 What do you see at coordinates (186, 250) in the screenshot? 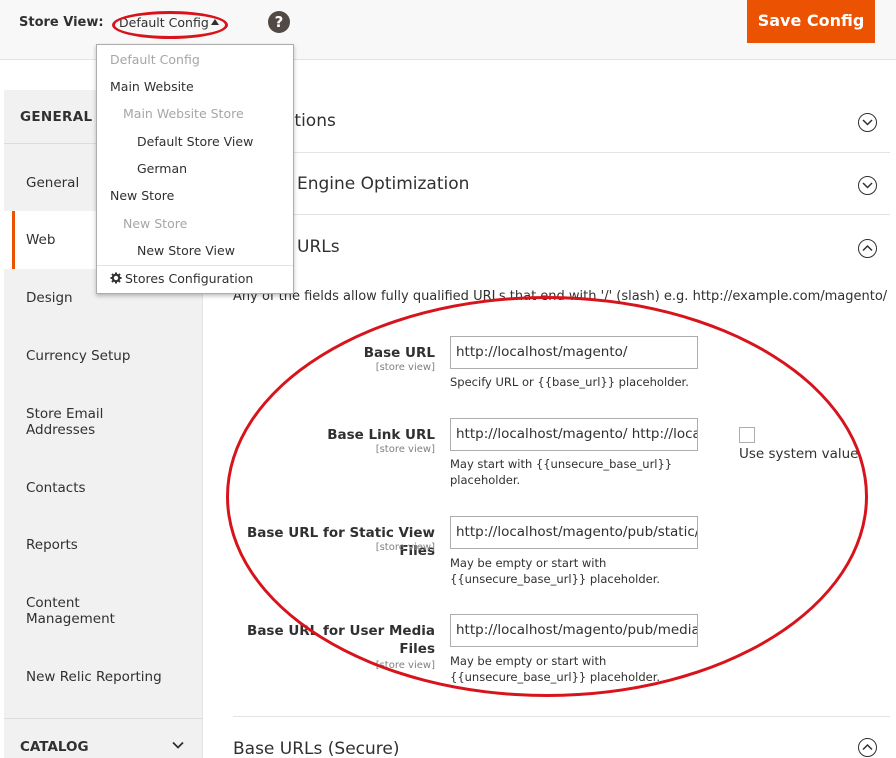
I see `scope-option-new-store-view: New Store View` at bounding box center [186, 250].